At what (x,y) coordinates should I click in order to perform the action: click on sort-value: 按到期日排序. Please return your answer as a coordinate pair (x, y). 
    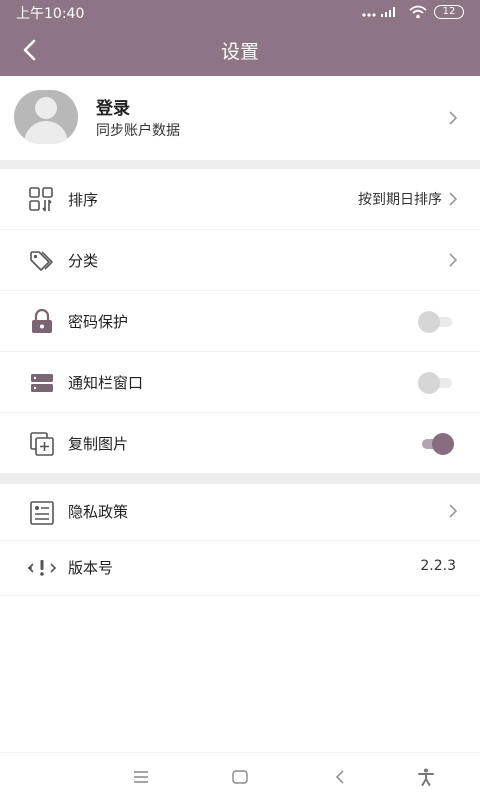
    Looking at the image, I should click on (400, 200).